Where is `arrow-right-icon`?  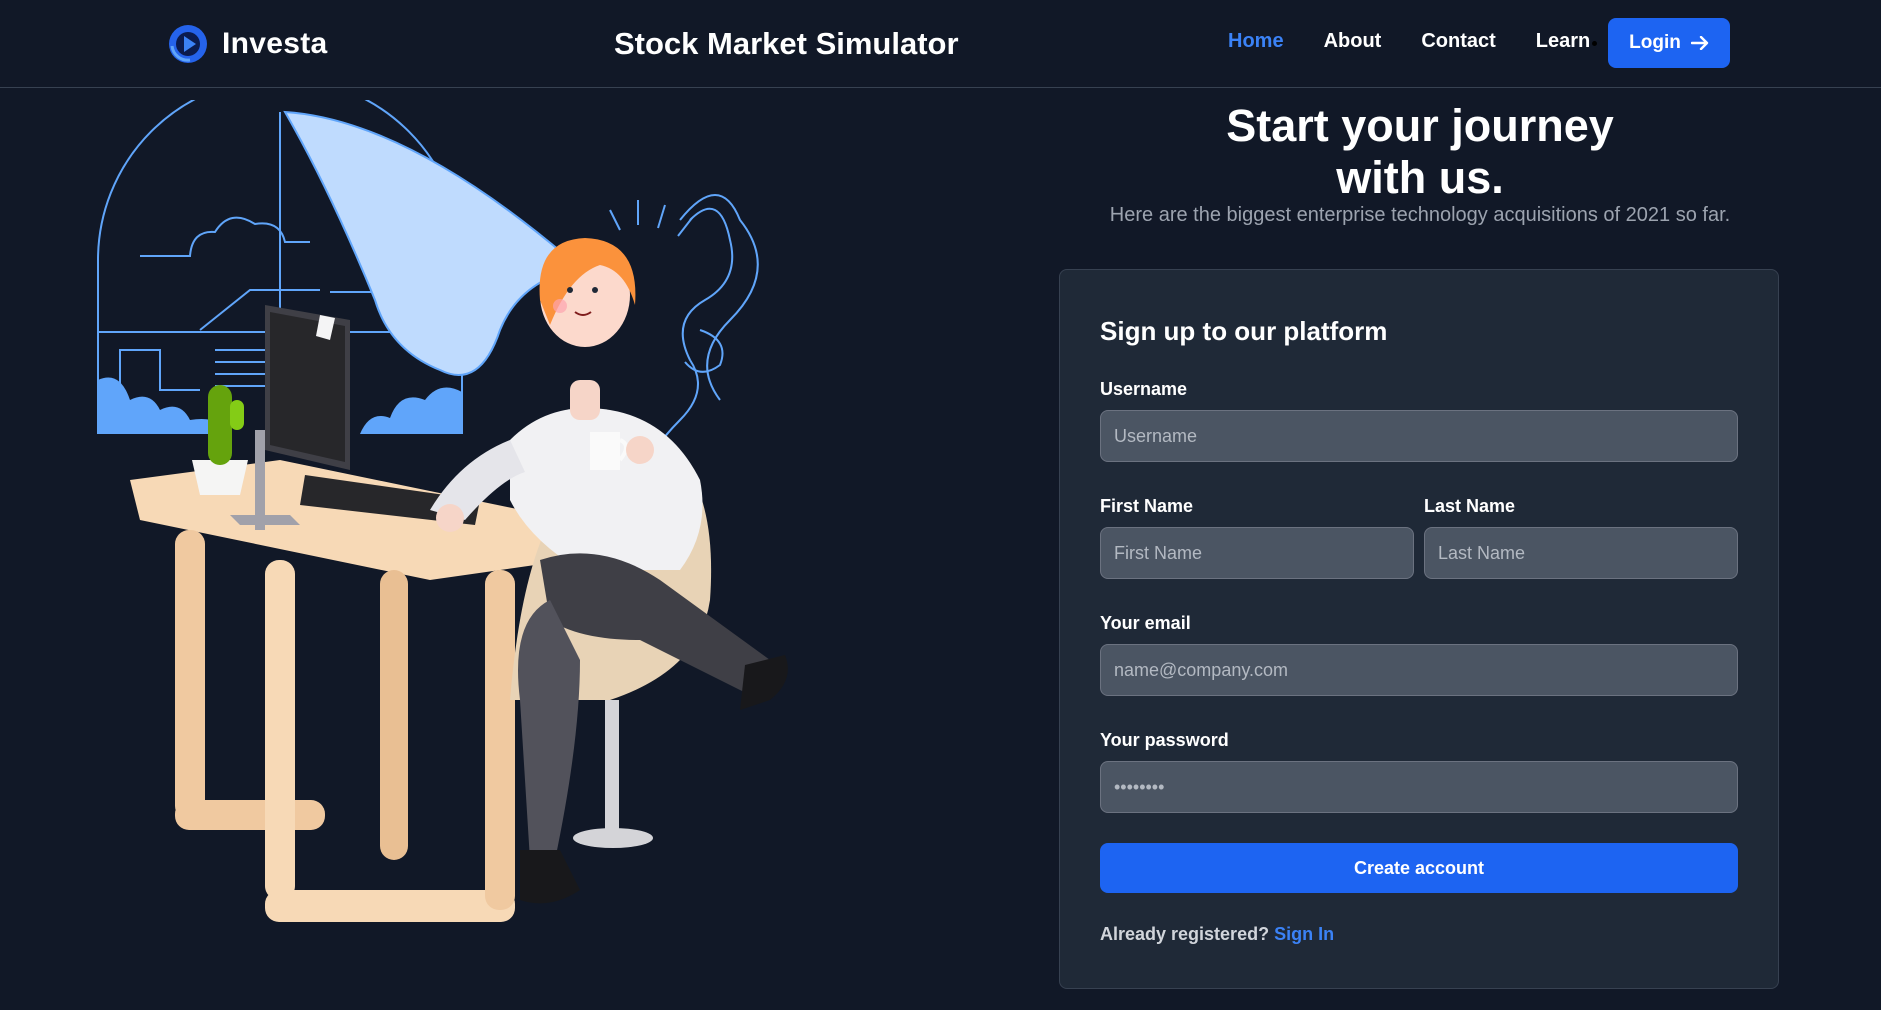
arrow-right-icon is located at coordinates (1699, 43).